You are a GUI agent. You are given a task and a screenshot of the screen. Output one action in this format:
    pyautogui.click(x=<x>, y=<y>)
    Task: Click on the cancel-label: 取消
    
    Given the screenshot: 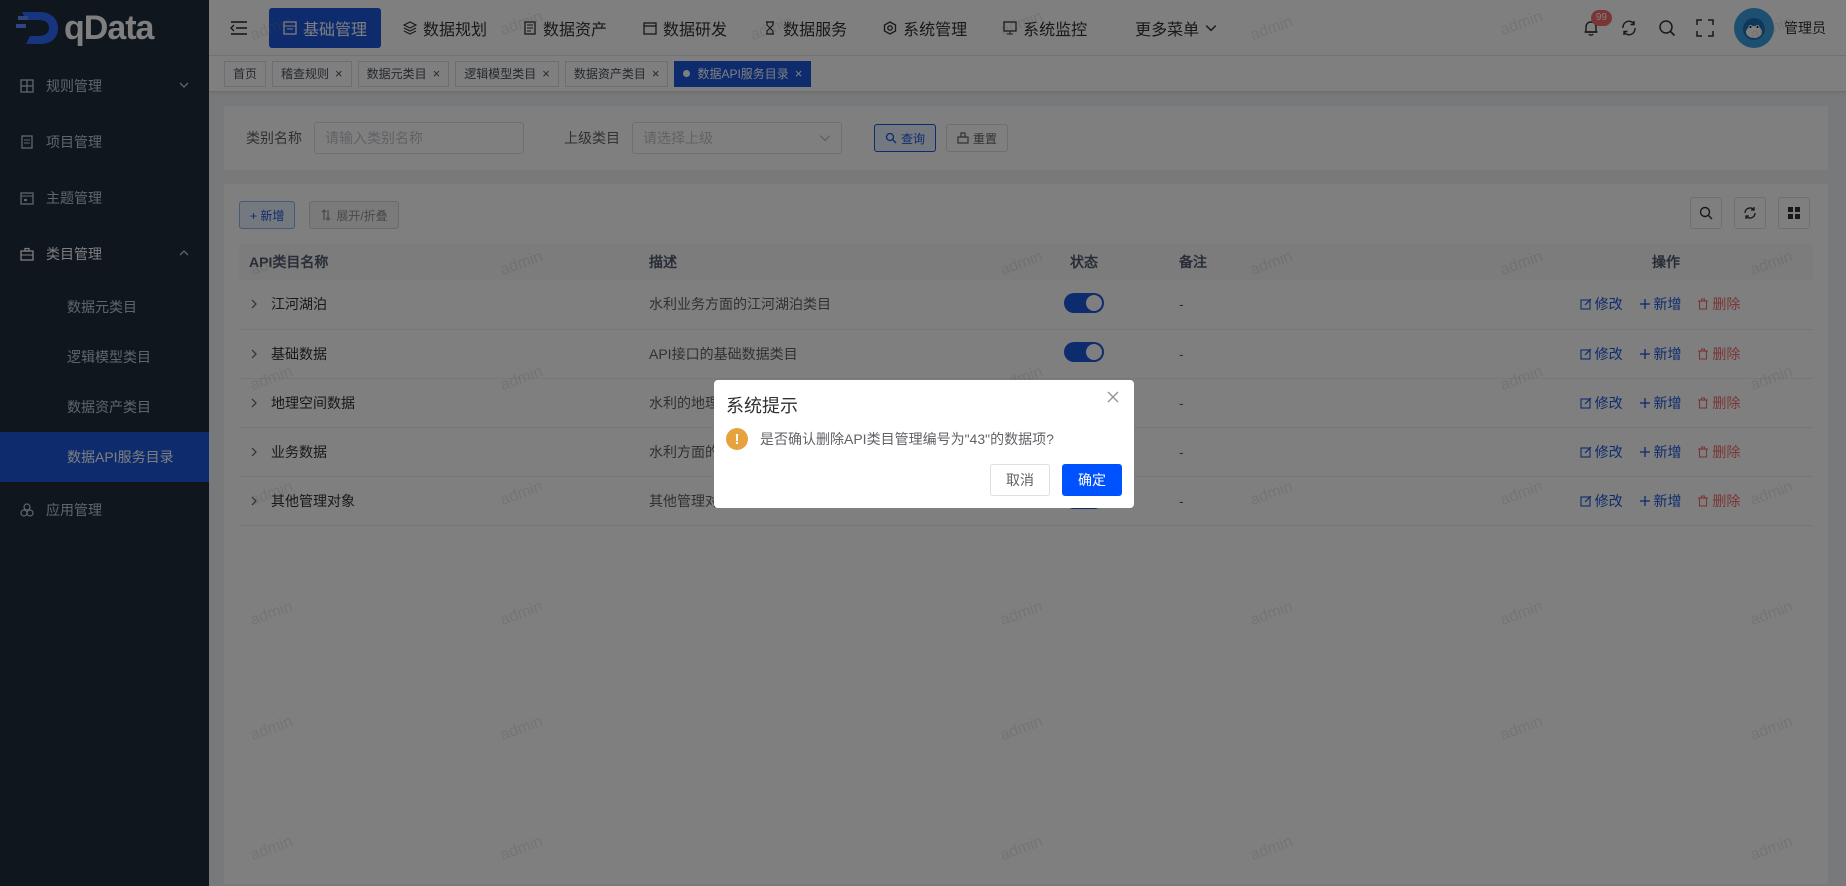 What is the action you would take?
    pyautogui.click(x=1020, y=480)
    